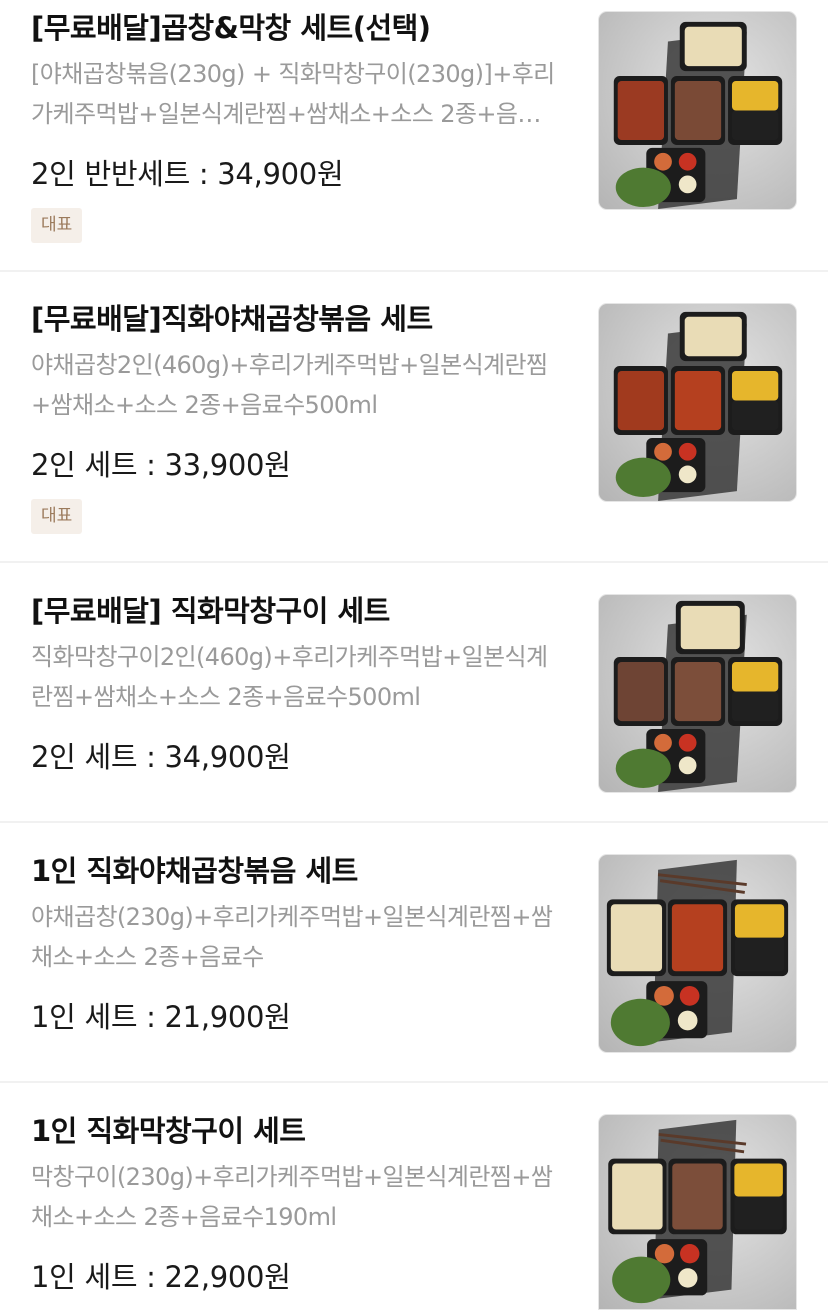  I want to click on menu-item-title: [무료배달] 직화막창구이 세트, so click(210, 611).